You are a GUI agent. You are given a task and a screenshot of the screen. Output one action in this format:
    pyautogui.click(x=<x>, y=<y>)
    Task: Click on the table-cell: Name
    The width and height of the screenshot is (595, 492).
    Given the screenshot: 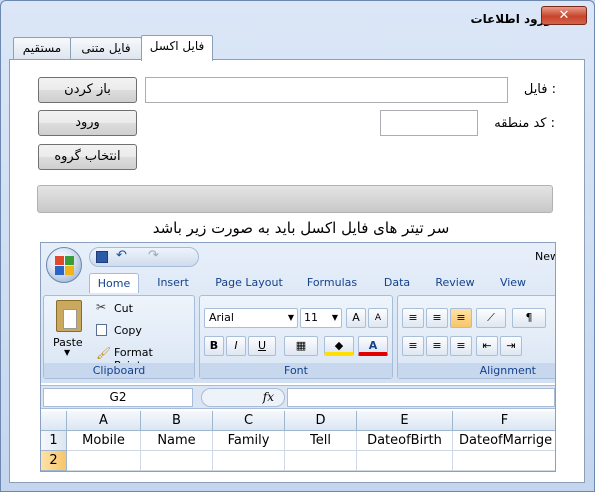 What is the action you would take?
    pyautogui.click(x=177, y=441)
    